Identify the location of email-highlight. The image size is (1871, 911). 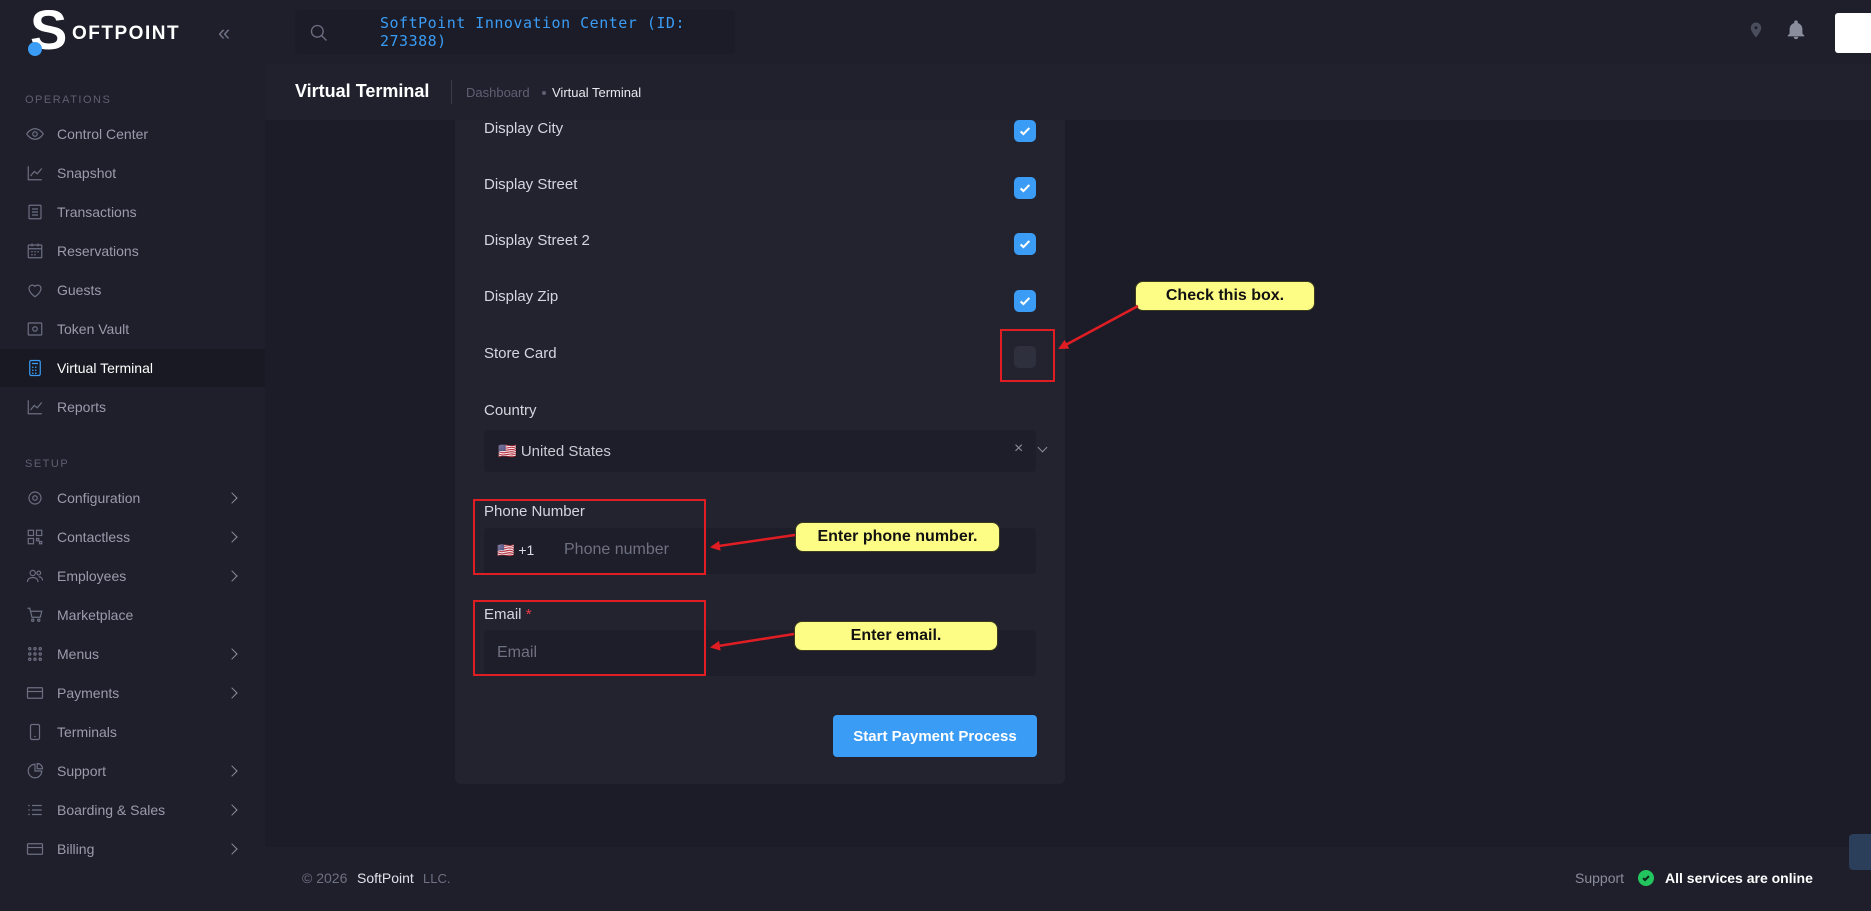
(589, 638).